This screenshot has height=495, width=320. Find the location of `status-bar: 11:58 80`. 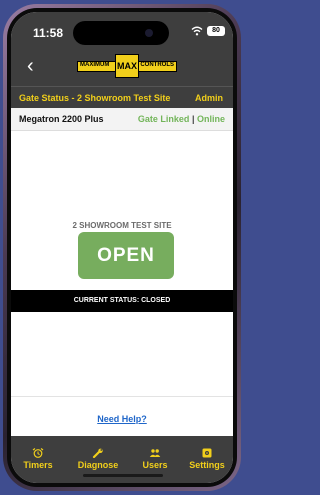

status-bar: 11:58 80 is located at coordinates (122, 31).